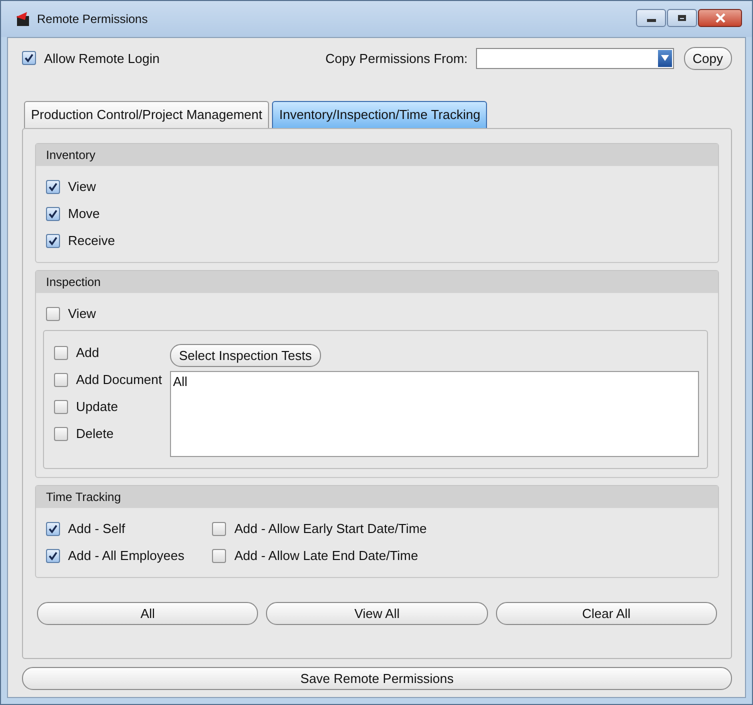 The height and width of the screenshot is (705, 753). I want to click on close-button, so click(720, 18).